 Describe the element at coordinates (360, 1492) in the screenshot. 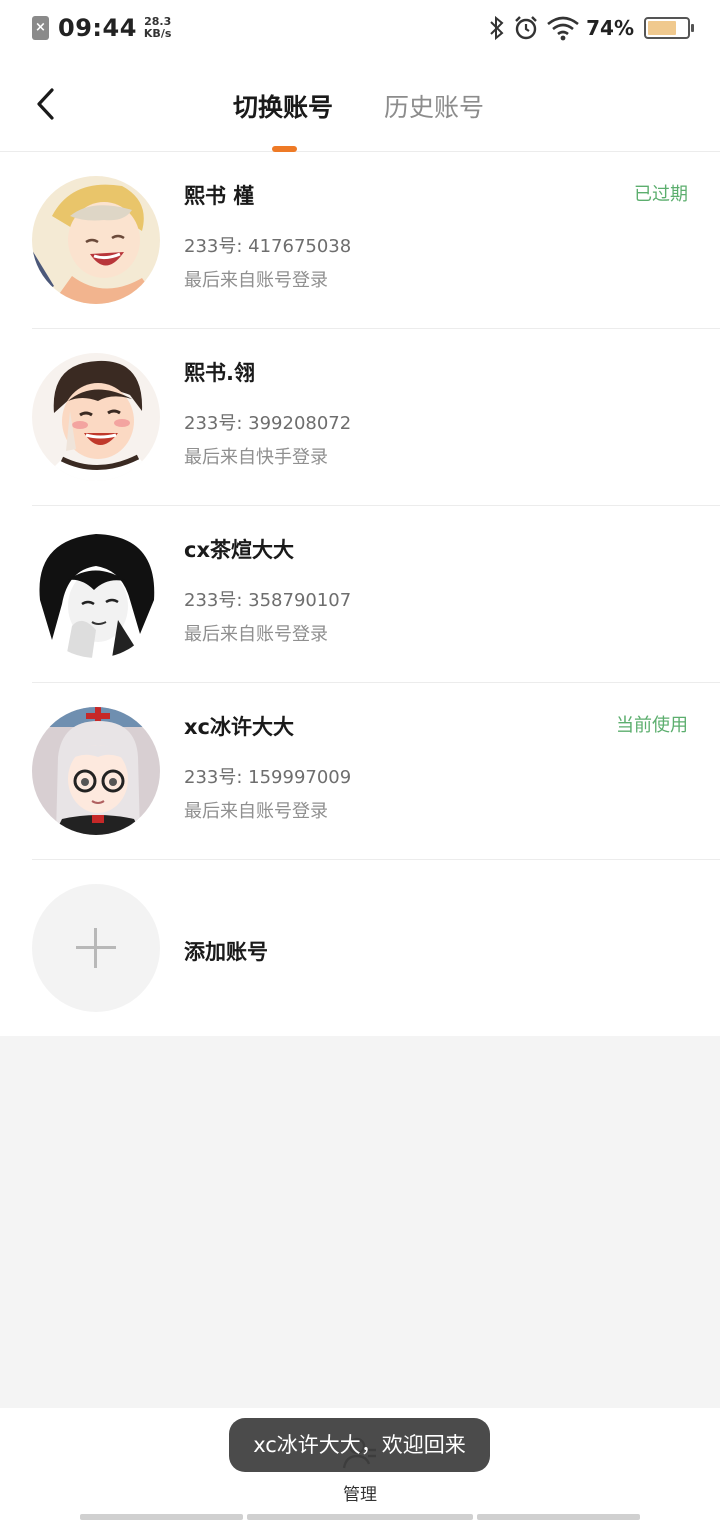

I see `manage-button-label: 管理` at that location.